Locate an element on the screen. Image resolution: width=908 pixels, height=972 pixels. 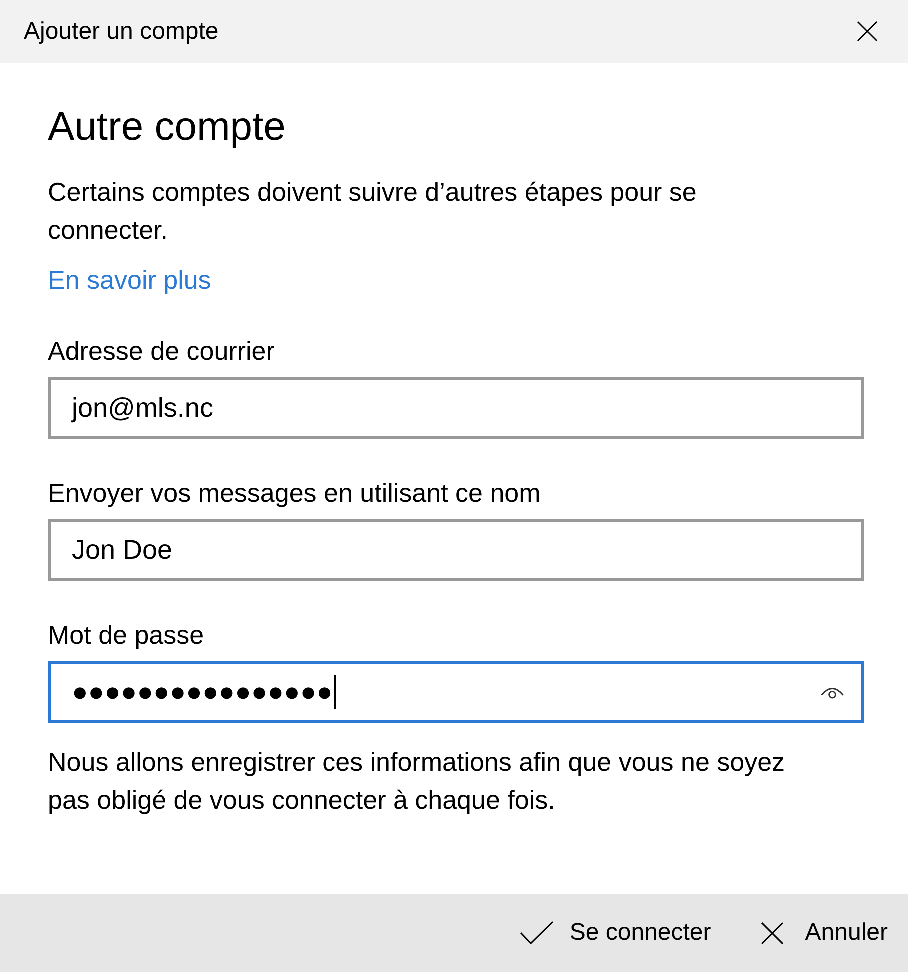
field-label: Envoyer vos messages en utilisant ce nom is located at coordinates (295, 493).